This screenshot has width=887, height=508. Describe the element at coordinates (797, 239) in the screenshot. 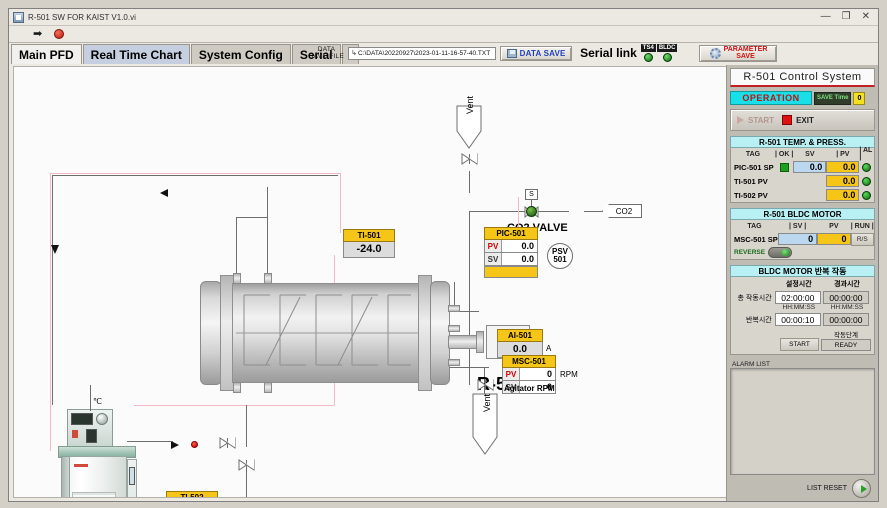

I see `row-sv-msc501: 0` at that location.